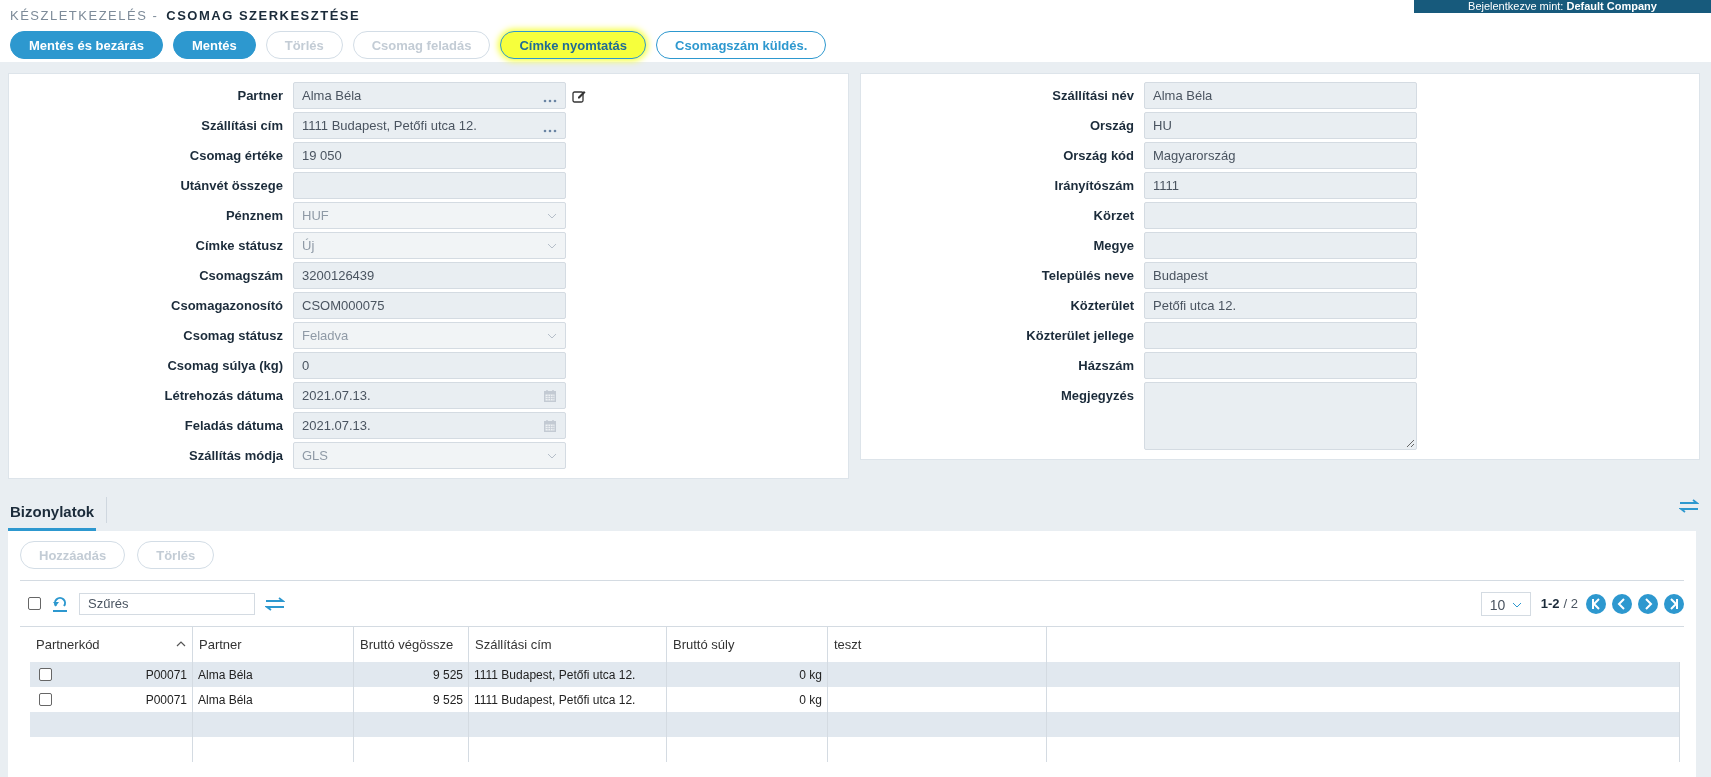 The height and width of the screenshot is (777, 1711). I want to click on input-field: CSOM000075, so click(429, 305).